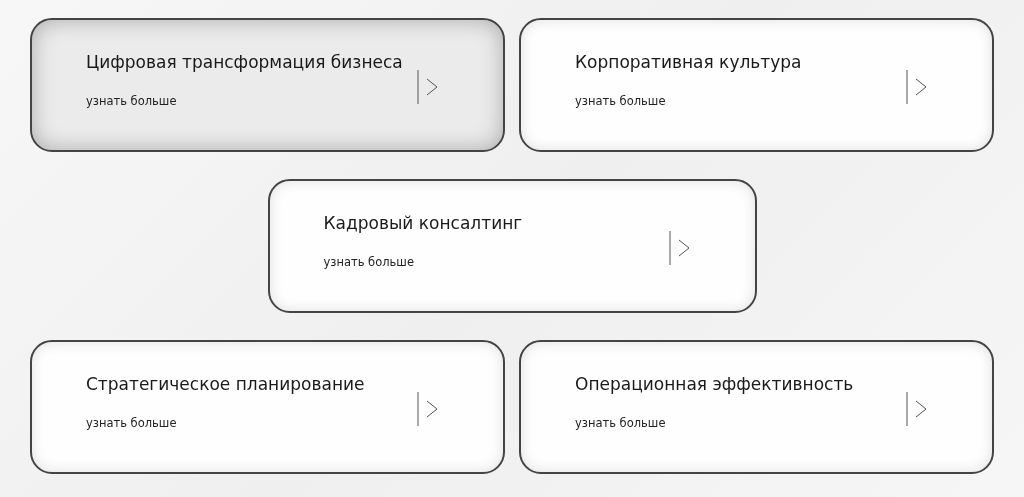 This screenshot has height=497, width=1024. I want to click on card-title: Стратегическое планирование, so click(225, 384).